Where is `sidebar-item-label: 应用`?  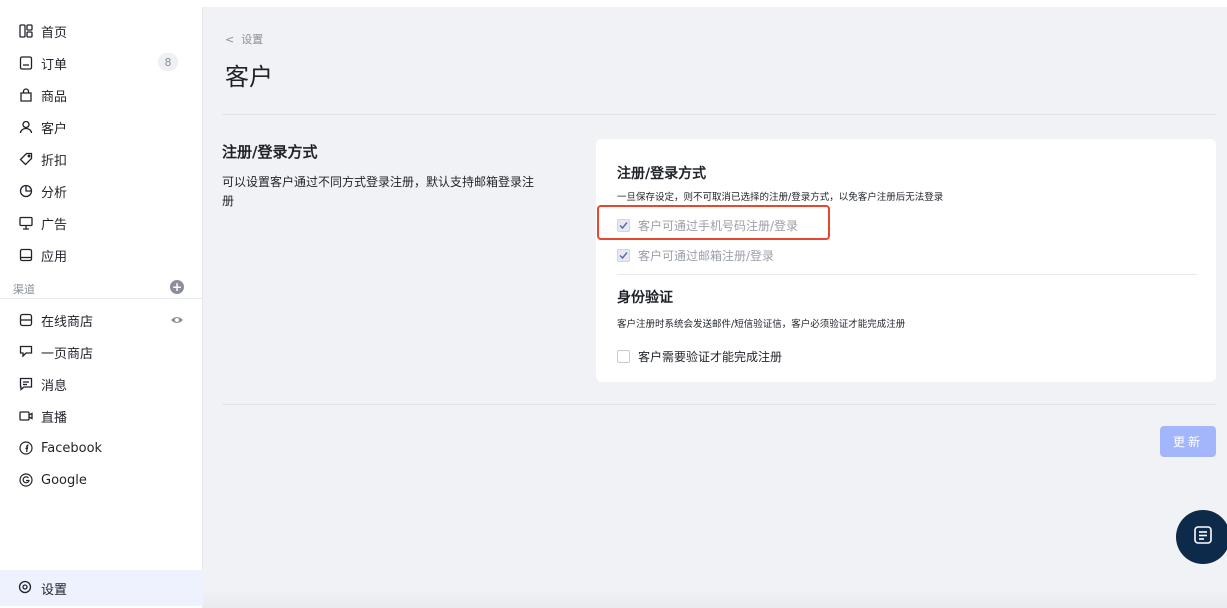
sidebar-item-label: 应用 is located at coordinates (54, 257).